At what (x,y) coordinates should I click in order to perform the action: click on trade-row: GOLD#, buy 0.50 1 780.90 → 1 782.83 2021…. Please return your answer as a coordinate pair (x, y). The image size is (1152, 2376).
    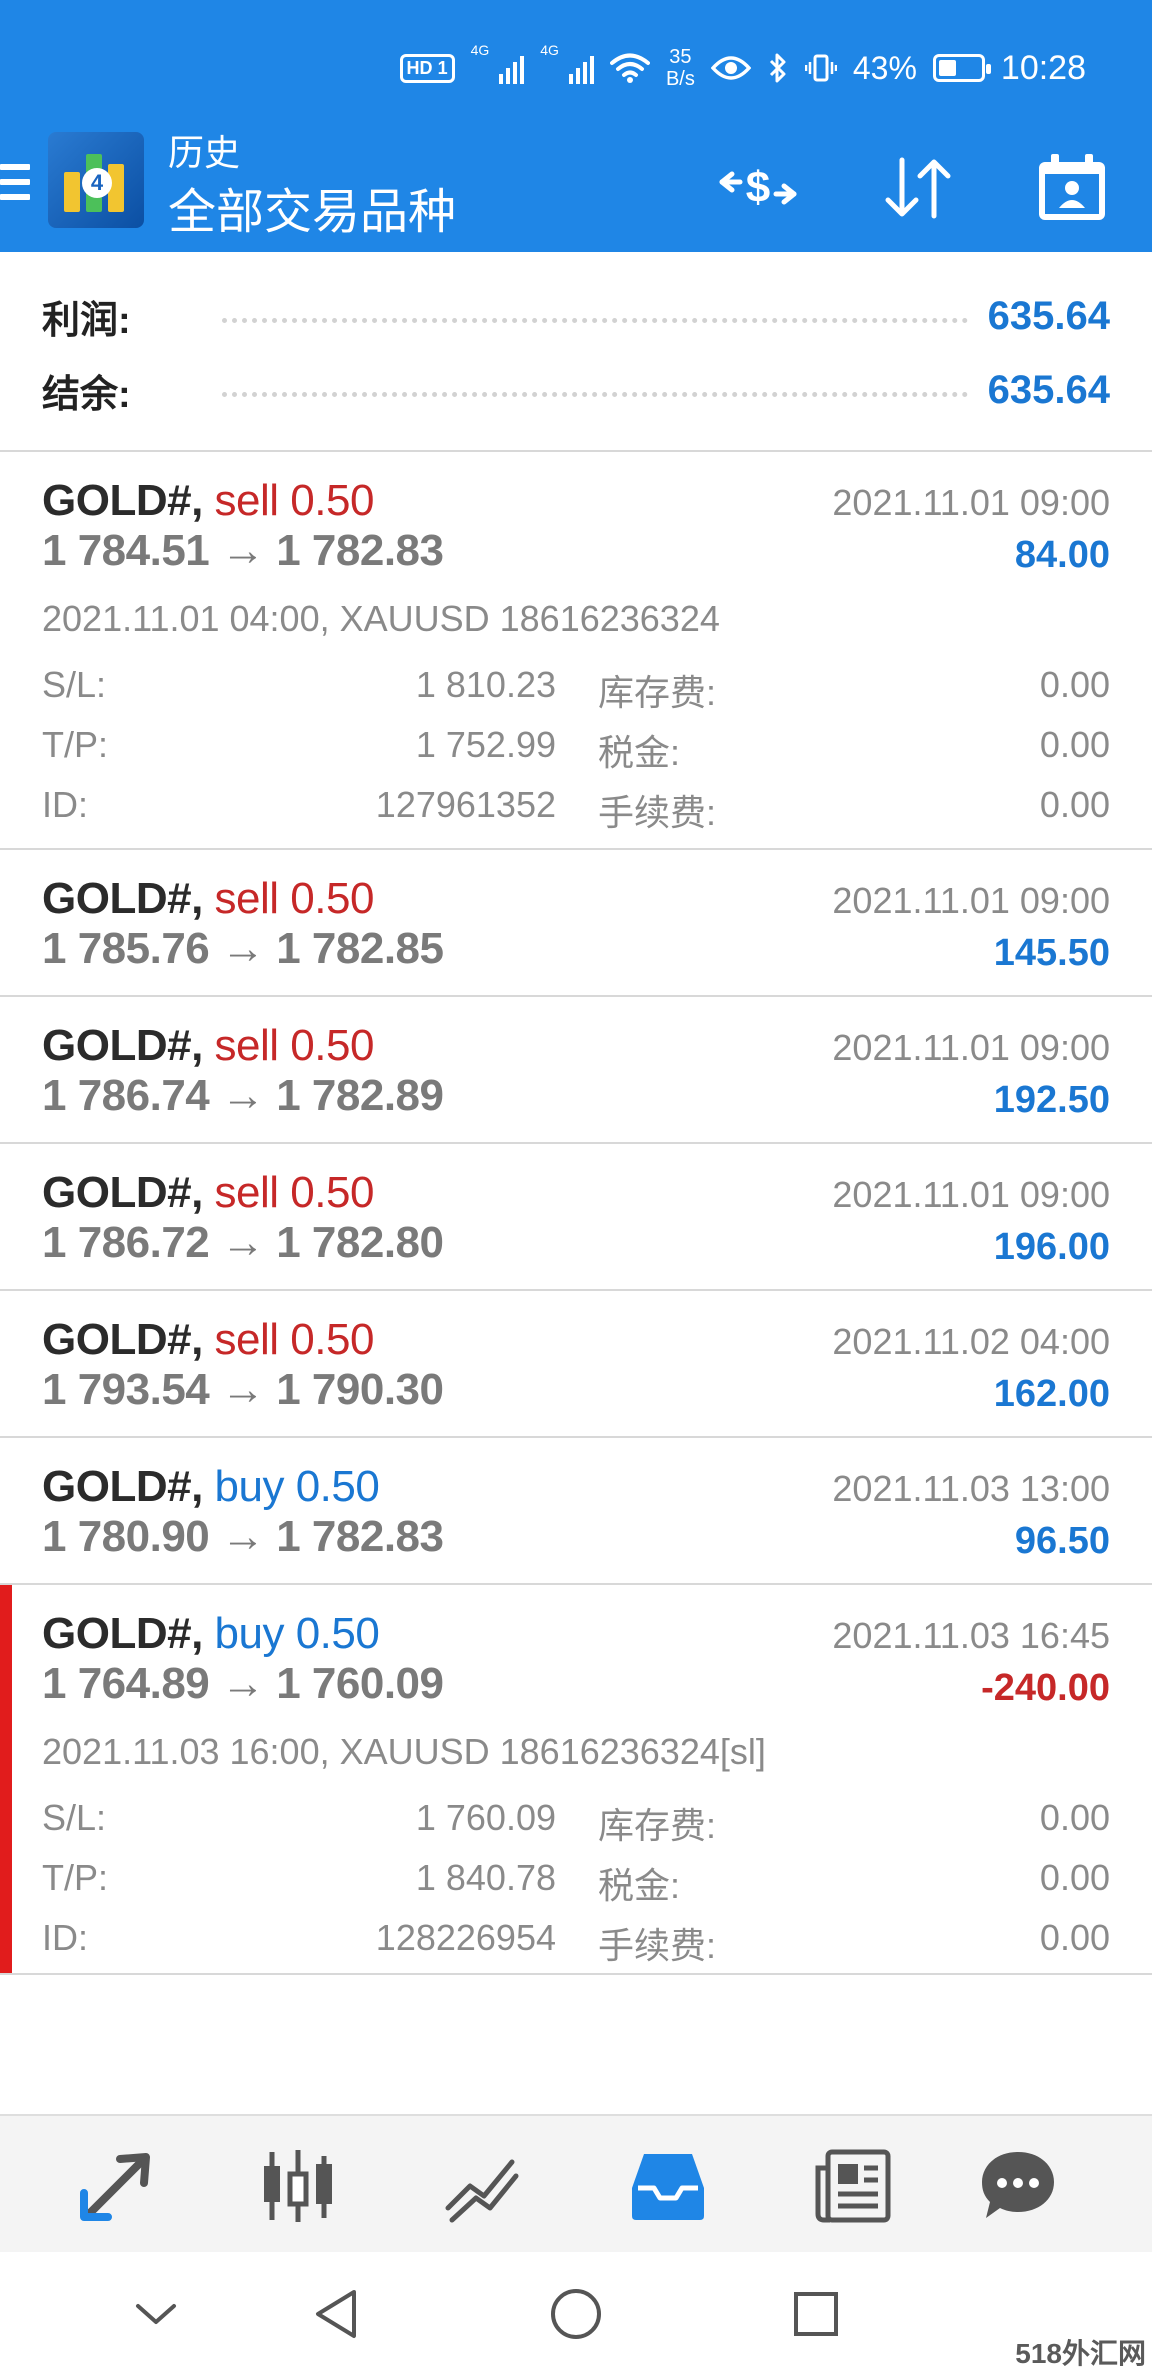
    Looking at the image, I should click on (576, 1511).